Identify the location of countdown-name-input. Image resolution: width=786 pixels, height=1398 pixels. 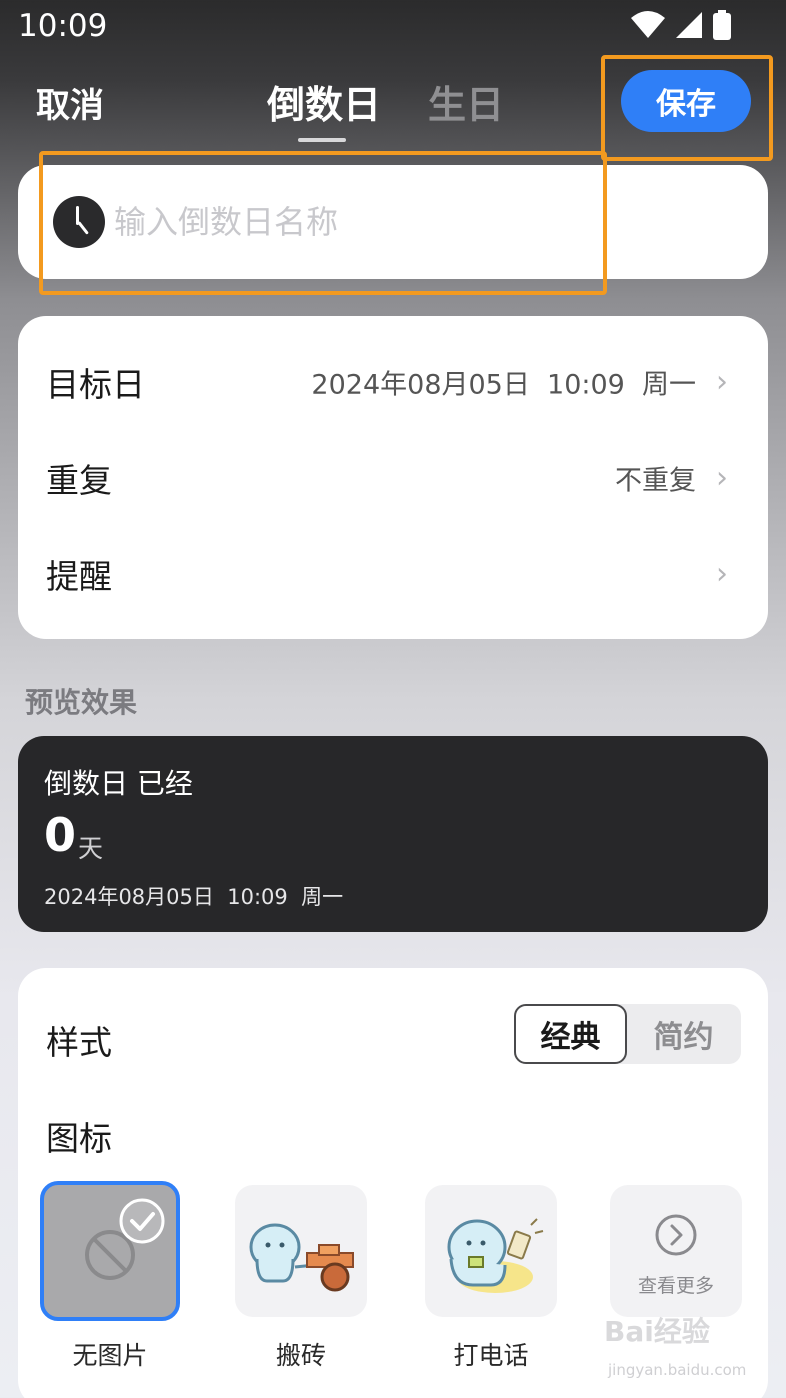
(354, 222).